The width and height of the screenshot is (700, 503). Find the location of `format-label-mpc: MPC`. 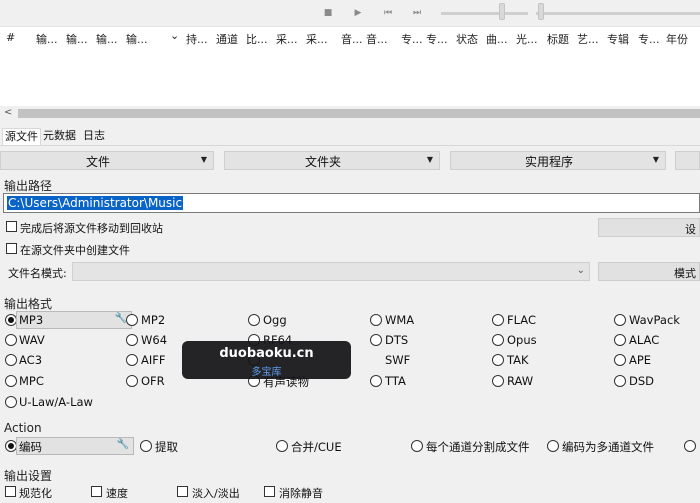

format-label-mpc: MPC is located at coordinates (31, 381).